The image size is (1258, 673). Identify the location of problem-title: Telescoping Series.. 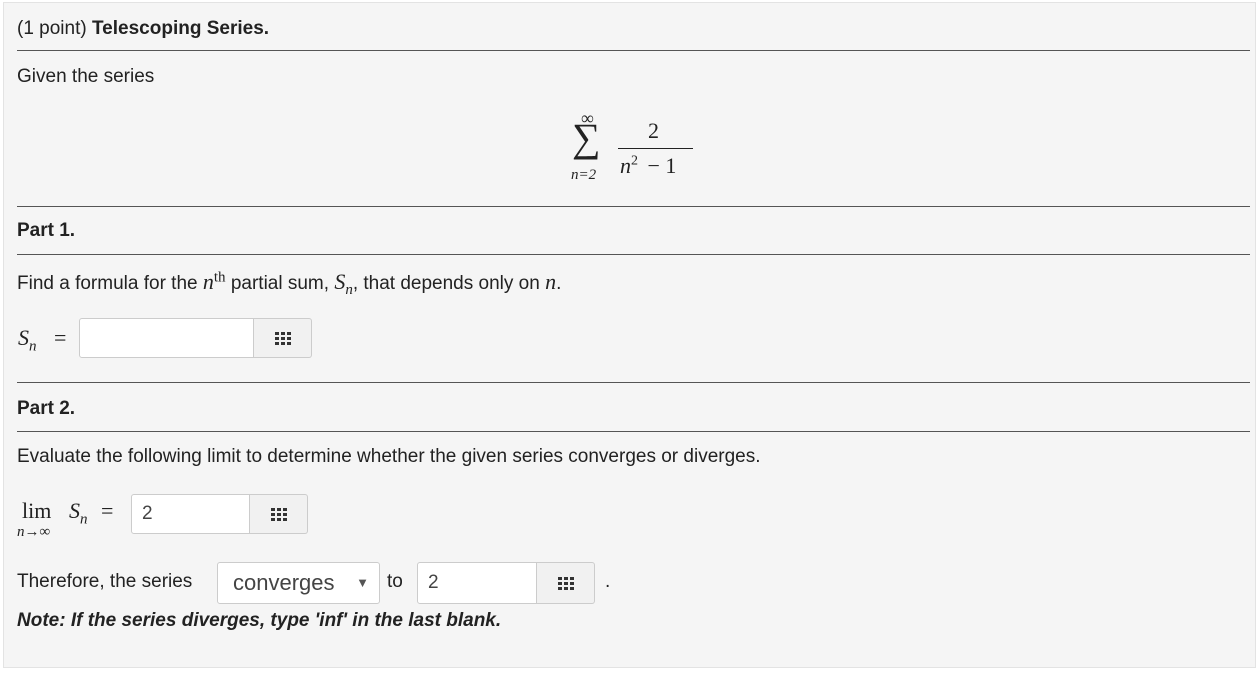
(180, 28).